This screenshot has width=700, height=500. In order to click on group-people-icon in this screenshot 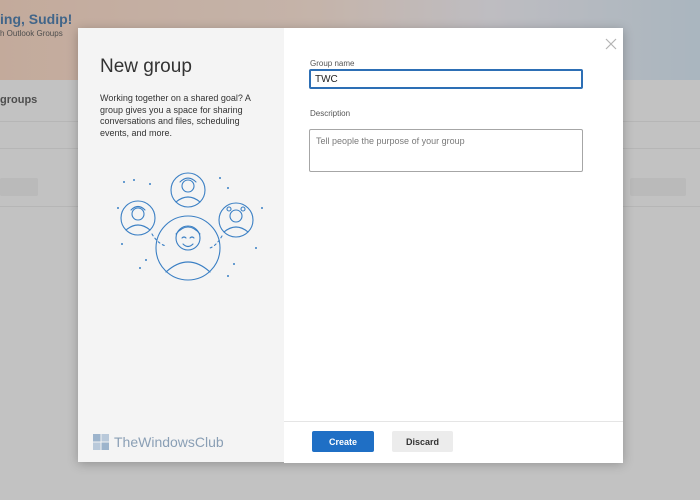, I will do `click(190, 226)`.